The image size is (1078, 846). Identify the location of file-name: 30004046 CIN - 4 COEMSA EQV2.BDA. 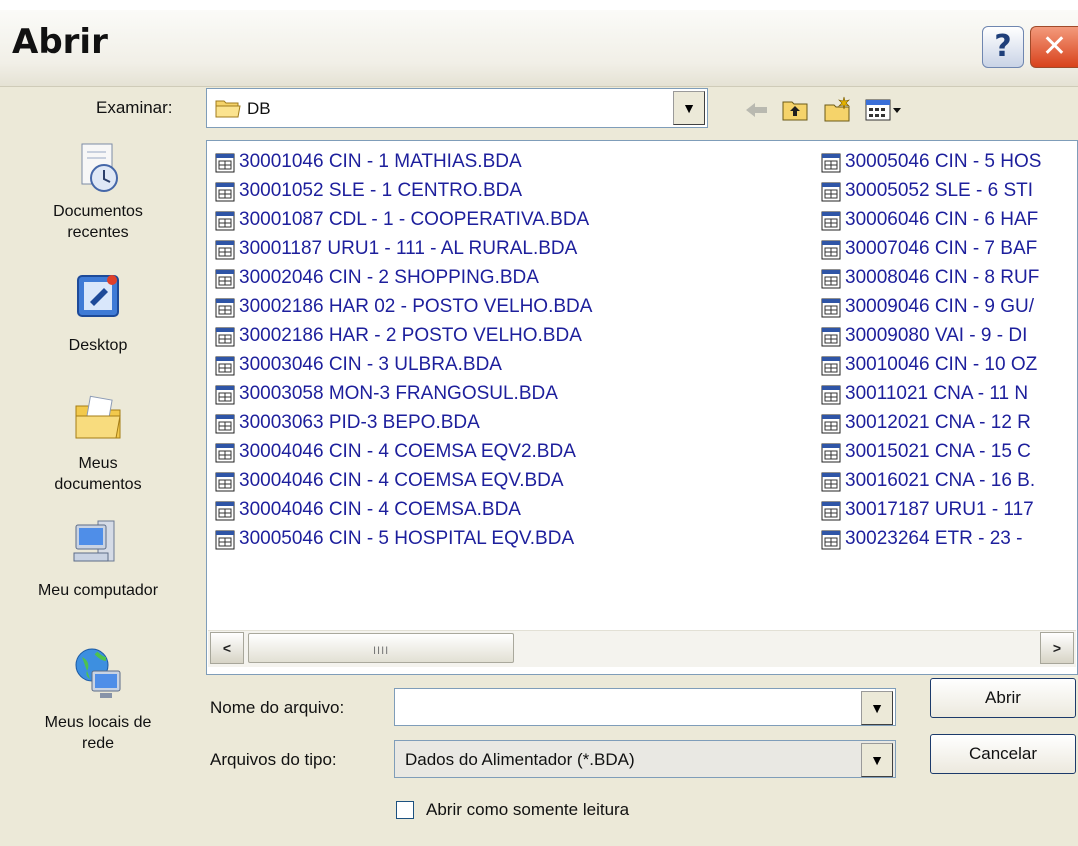
(407, 451).